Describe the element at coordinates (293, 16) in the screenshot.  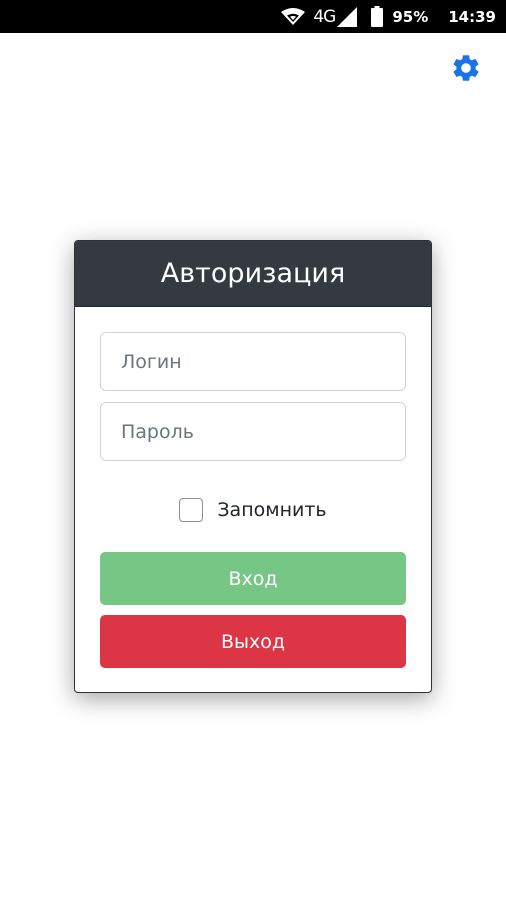
I see `wifi-icon` at that location.